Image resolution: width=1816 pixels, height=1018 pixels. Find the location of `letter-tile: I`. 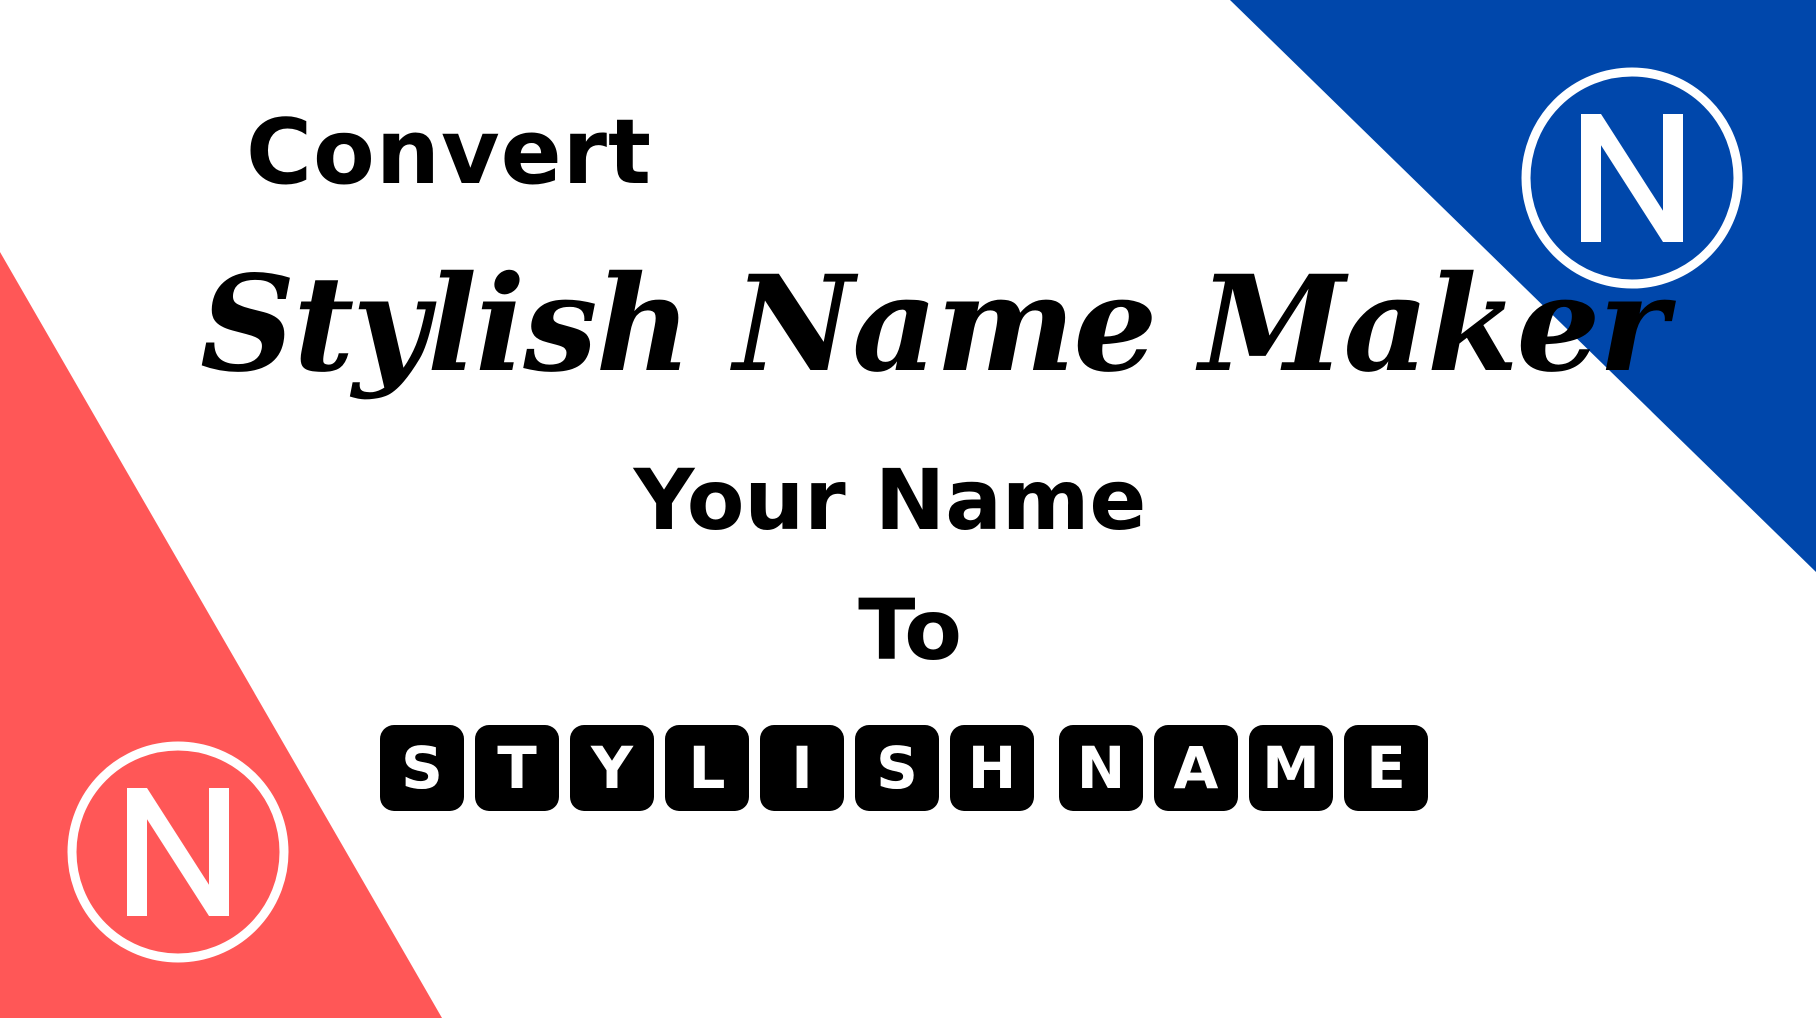

letter-tile: I is located at coordinates (802, 768).